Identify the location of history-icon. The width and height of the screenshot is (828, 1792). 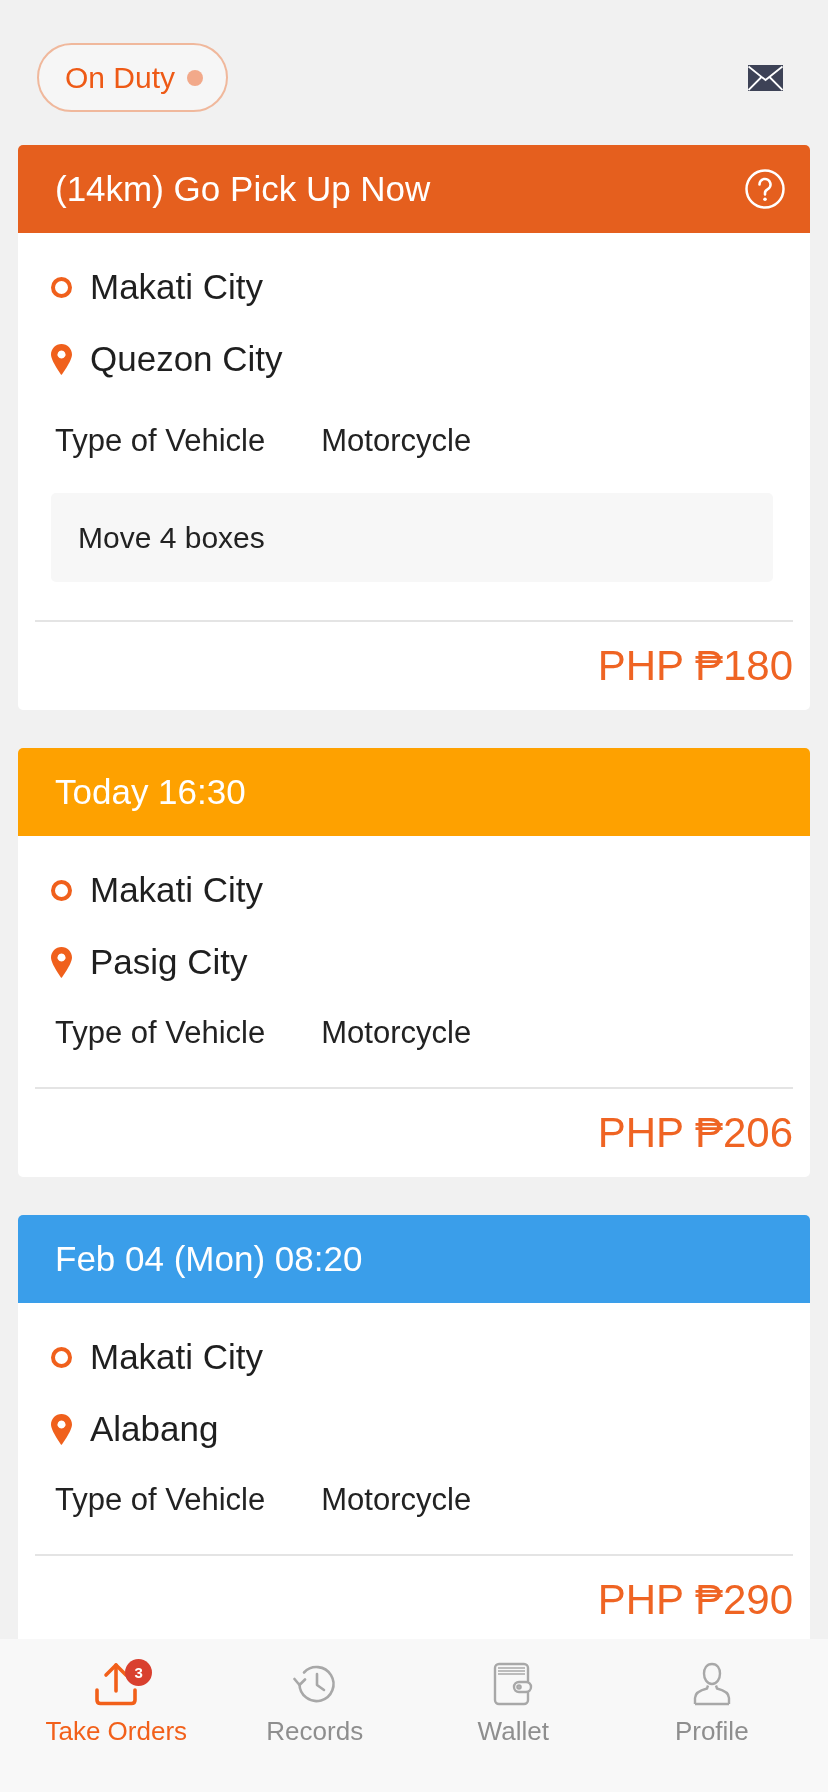
(314, 1684).